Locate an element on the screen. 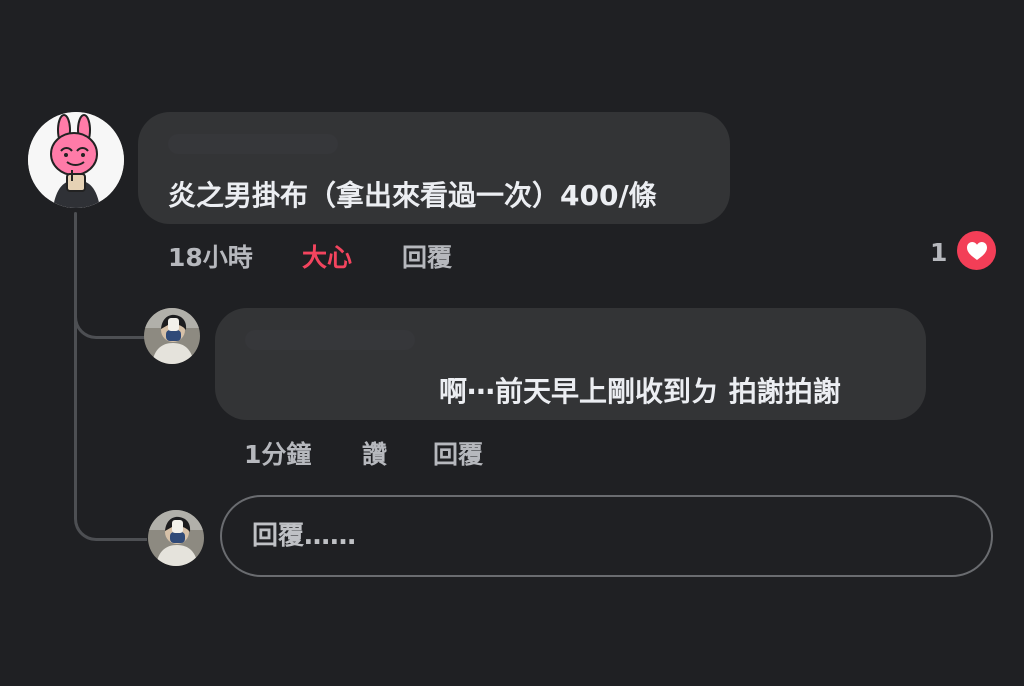 The height and width of the screenshot is (686, 1024). pink-bunny-avatar-icon is located at coordinates (76, 160).